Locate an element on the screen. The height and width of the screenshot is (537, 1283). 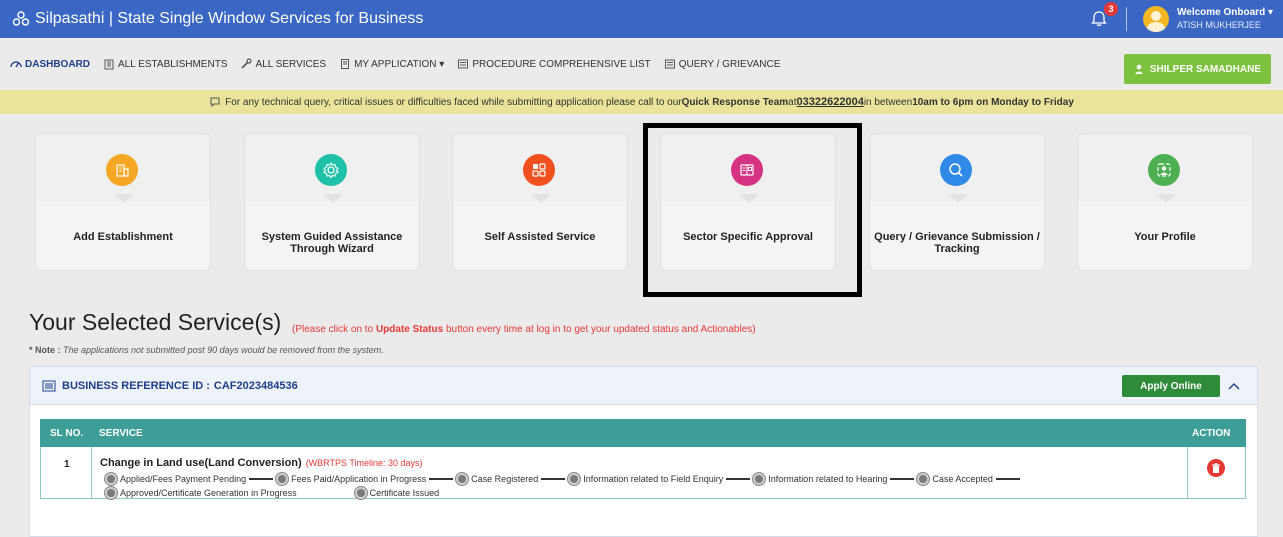
step-label: Information related to Field Enquiry is located at coordinates (653, 479).